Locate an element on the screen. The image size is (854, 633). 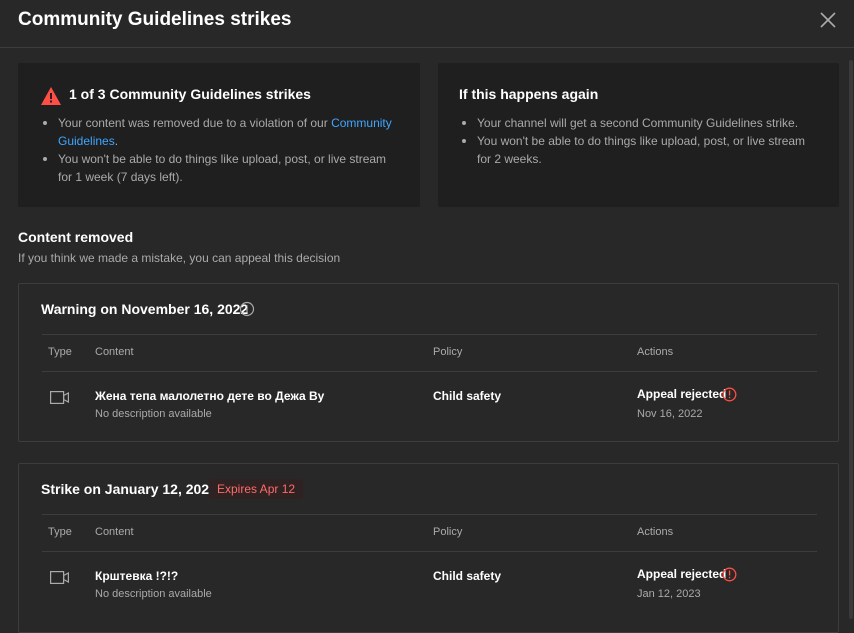
close-icon is located at coordinates (828, 20).